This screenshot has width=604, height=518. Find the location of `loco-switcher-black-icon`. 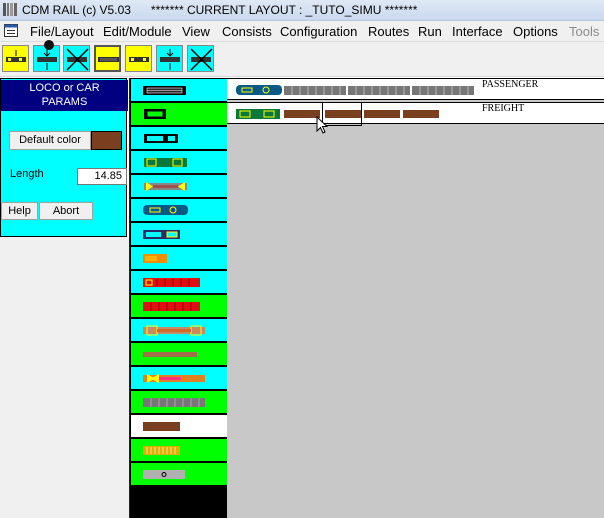

loco-switcher-black-icon is located at coordinates (155, 114).